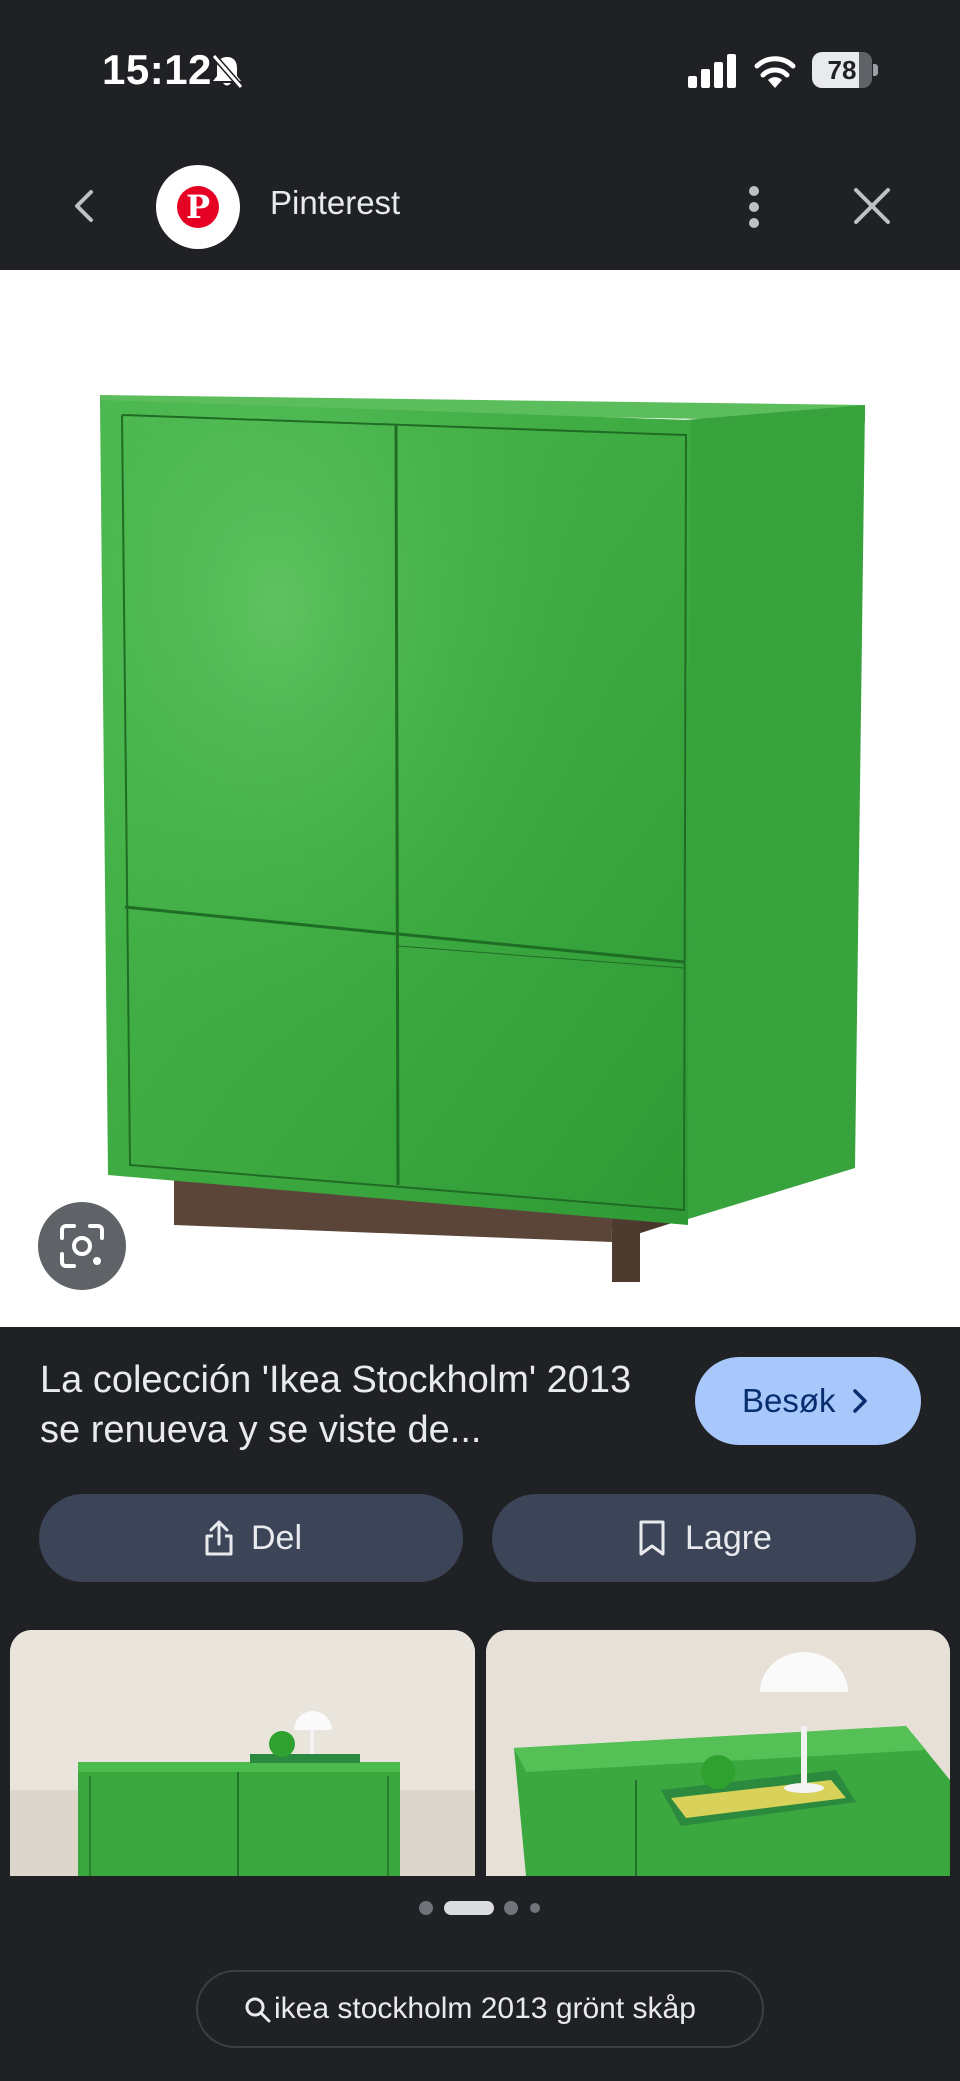  I want to click on carousel-pager, so click(480, 1908).